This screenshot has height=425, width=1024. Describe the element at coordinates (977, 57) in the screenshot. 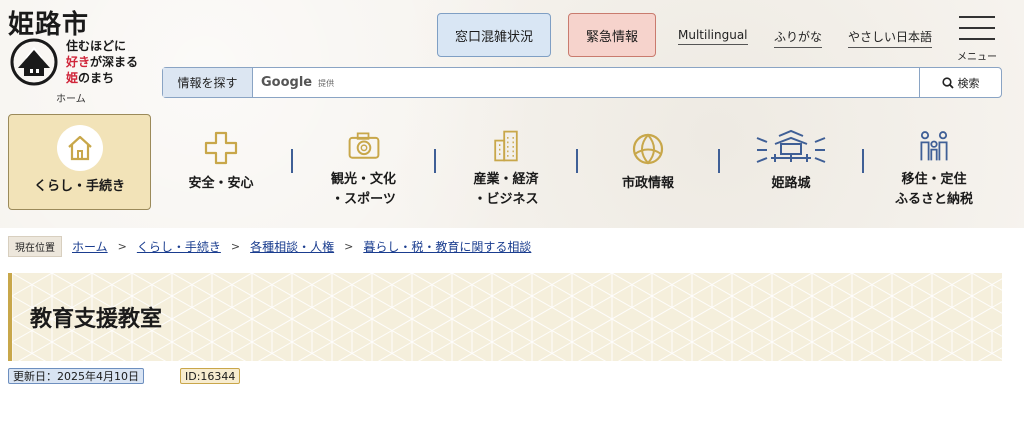

I see `menu-label: メニュー` at that location.